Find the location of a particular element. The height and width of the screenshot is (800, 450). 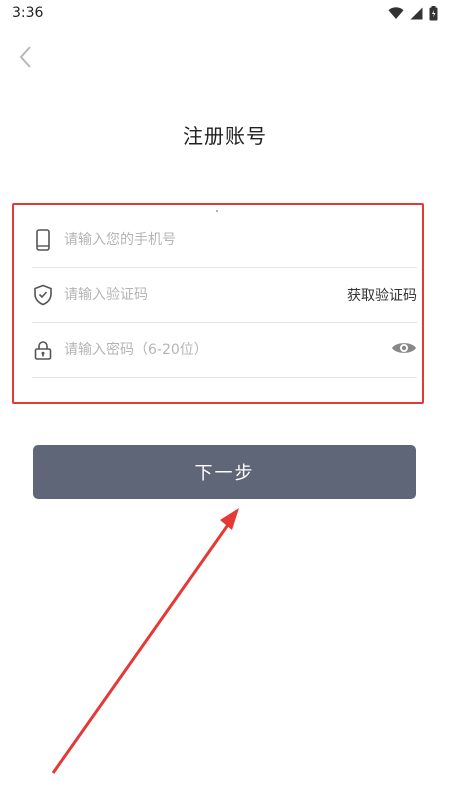

wifi-icon is located at coordinates (396, 13).